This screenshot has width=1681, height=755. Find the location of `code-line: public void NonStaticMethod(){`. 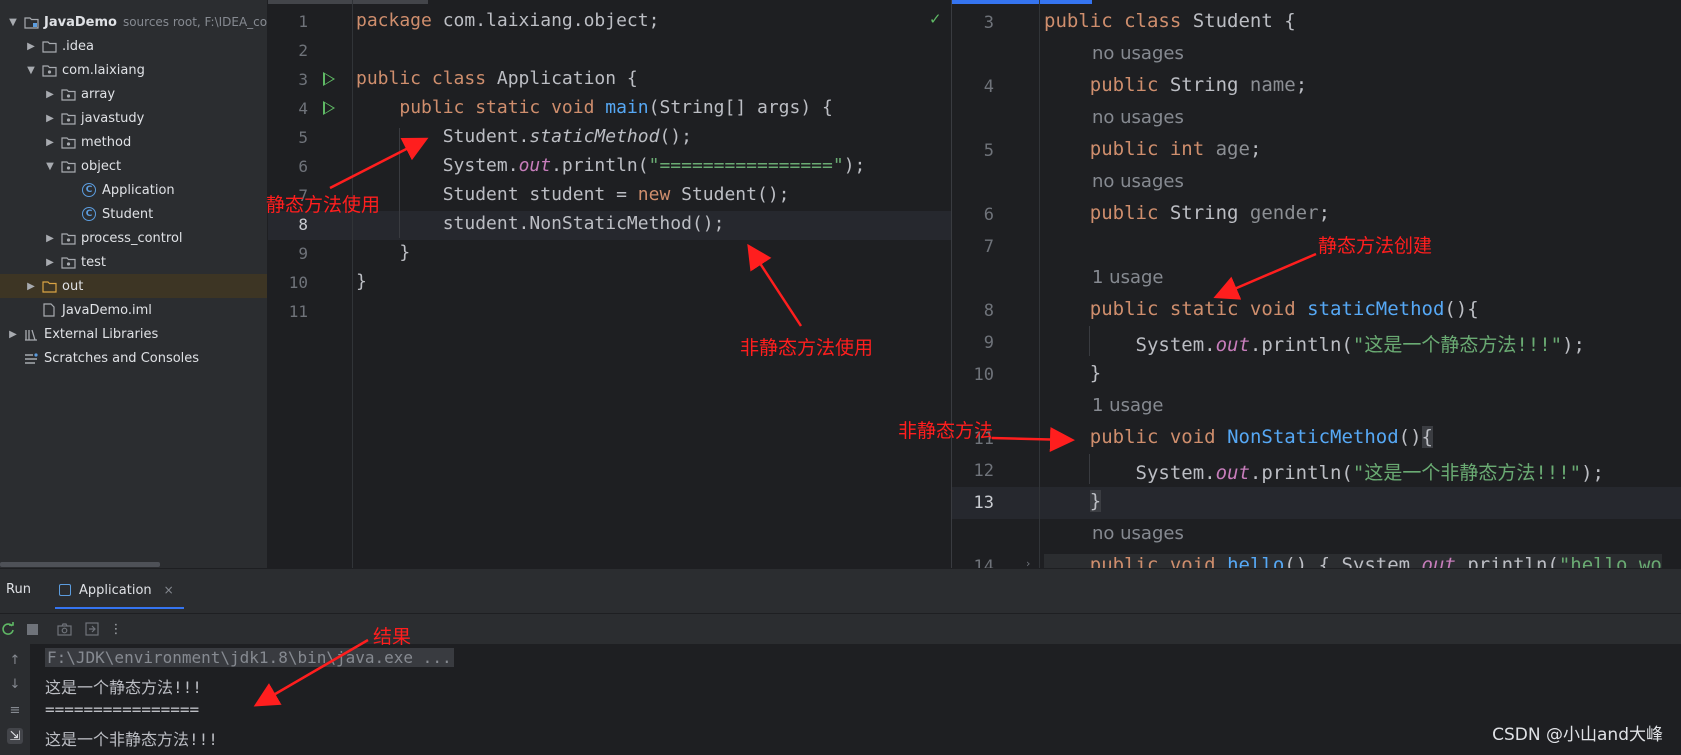

code-line: public void NonStaticMethod(){ is located at coordinates (1261, 437).